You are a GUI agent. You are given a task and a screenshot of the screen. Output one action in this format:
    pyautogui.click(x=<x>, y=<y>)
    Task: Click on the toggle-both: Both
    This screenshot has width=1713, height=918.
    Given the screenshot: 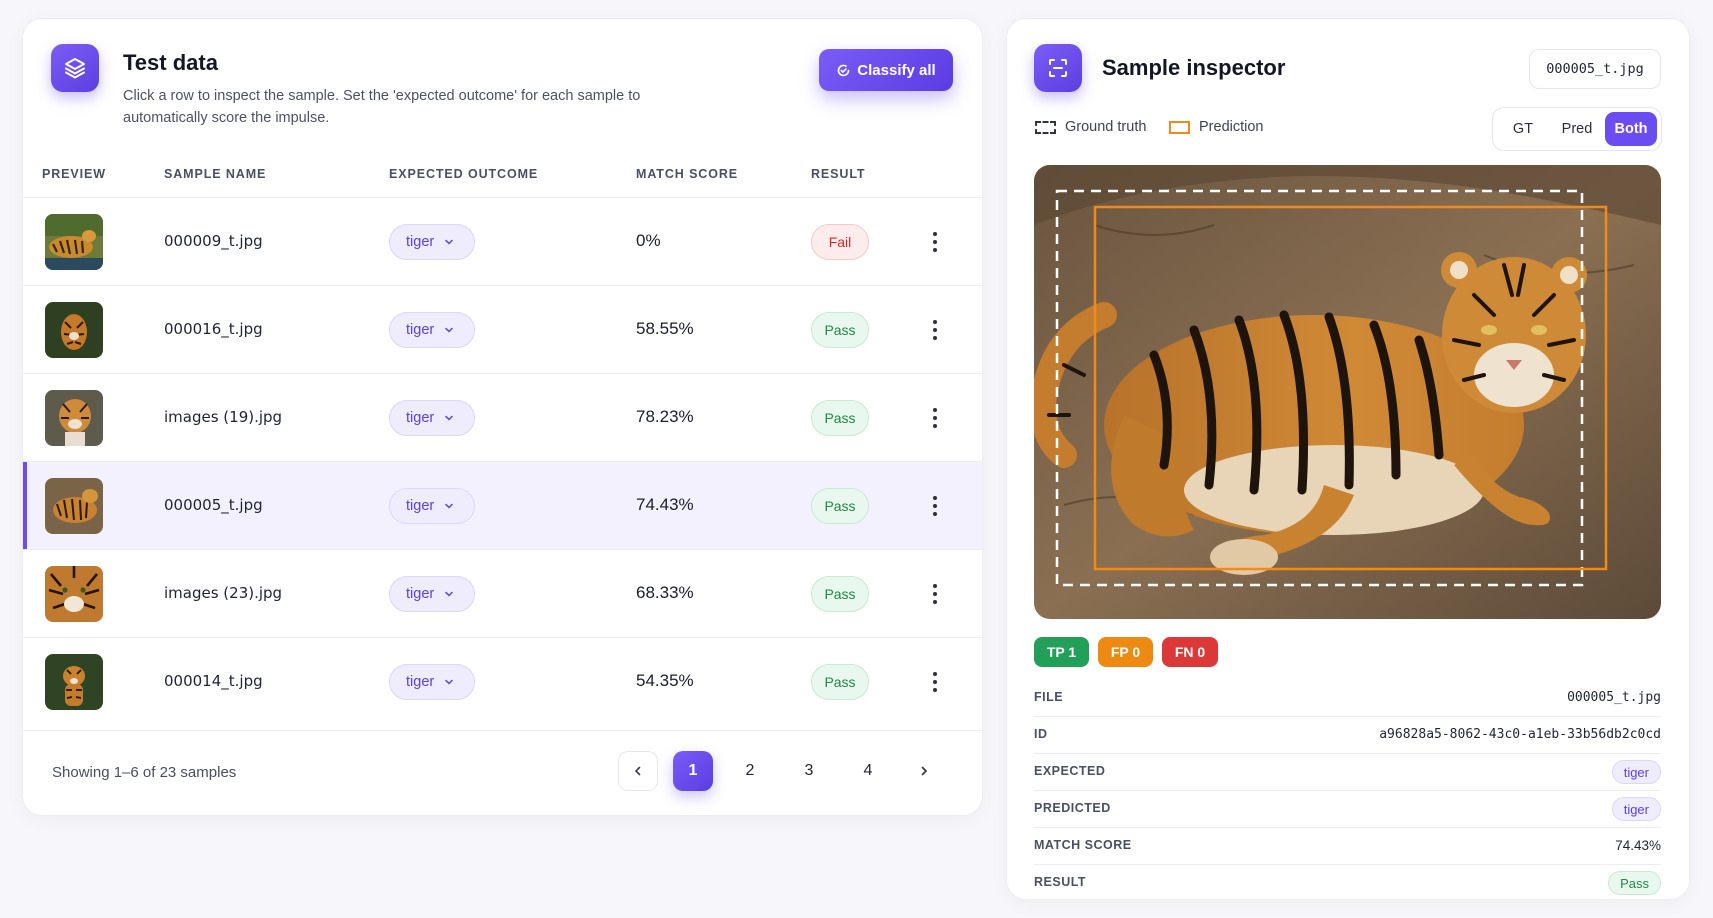 What is the action you would take?
    pyautogui.click(x=1631, y=129)
    